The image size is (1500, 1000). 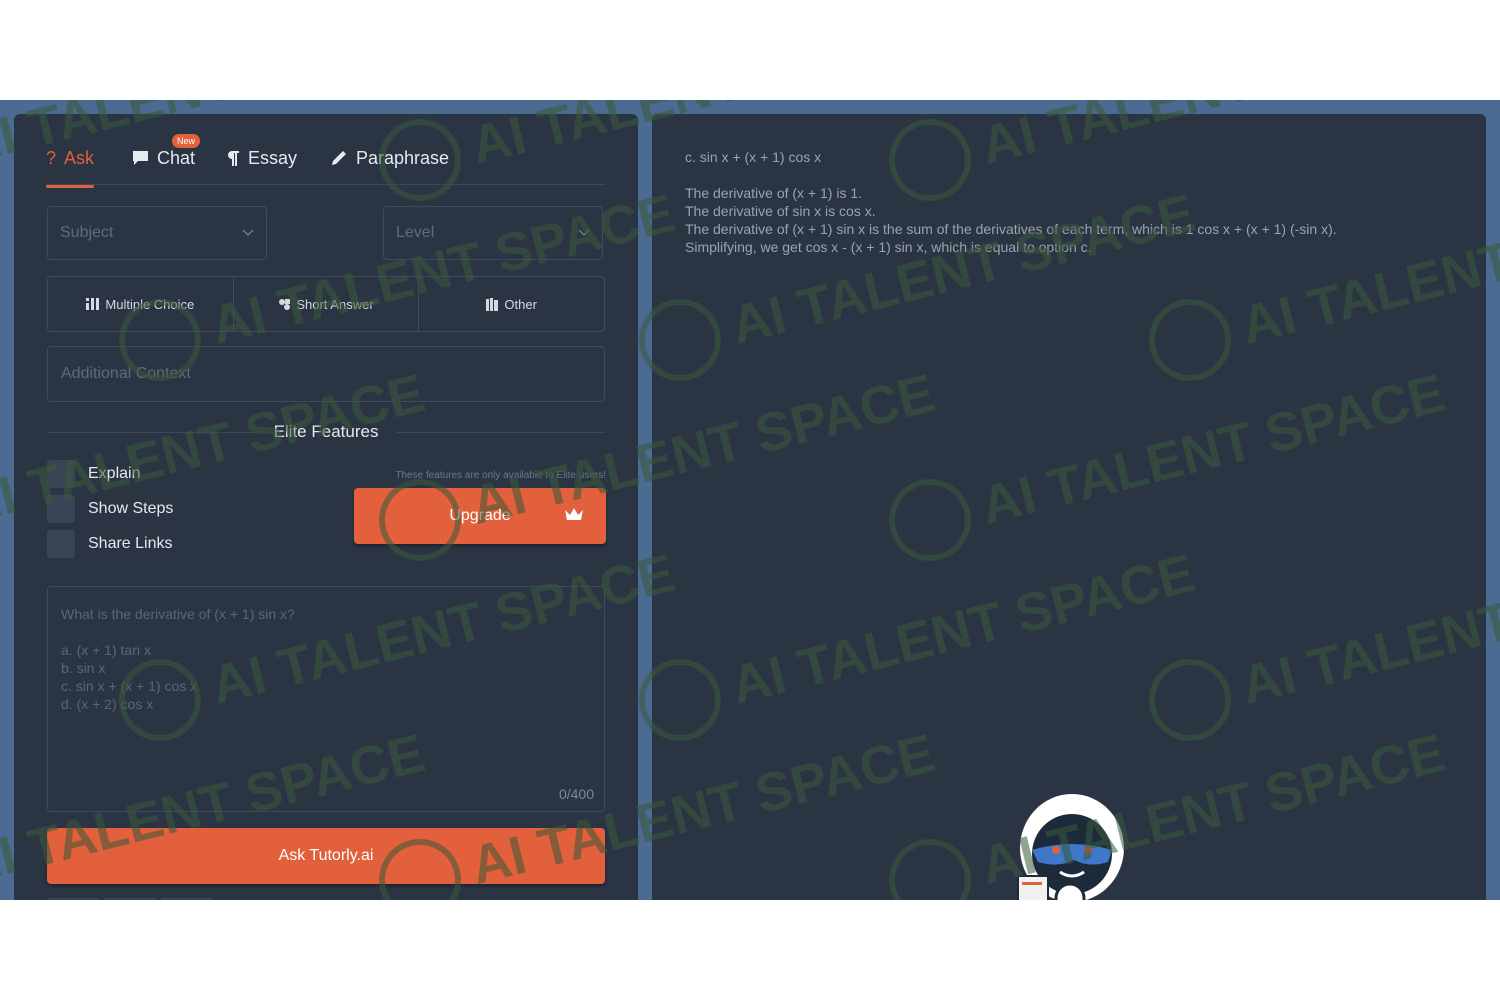 I want to click on checkbox-label: Show Steps, so click(x=131, y=508).